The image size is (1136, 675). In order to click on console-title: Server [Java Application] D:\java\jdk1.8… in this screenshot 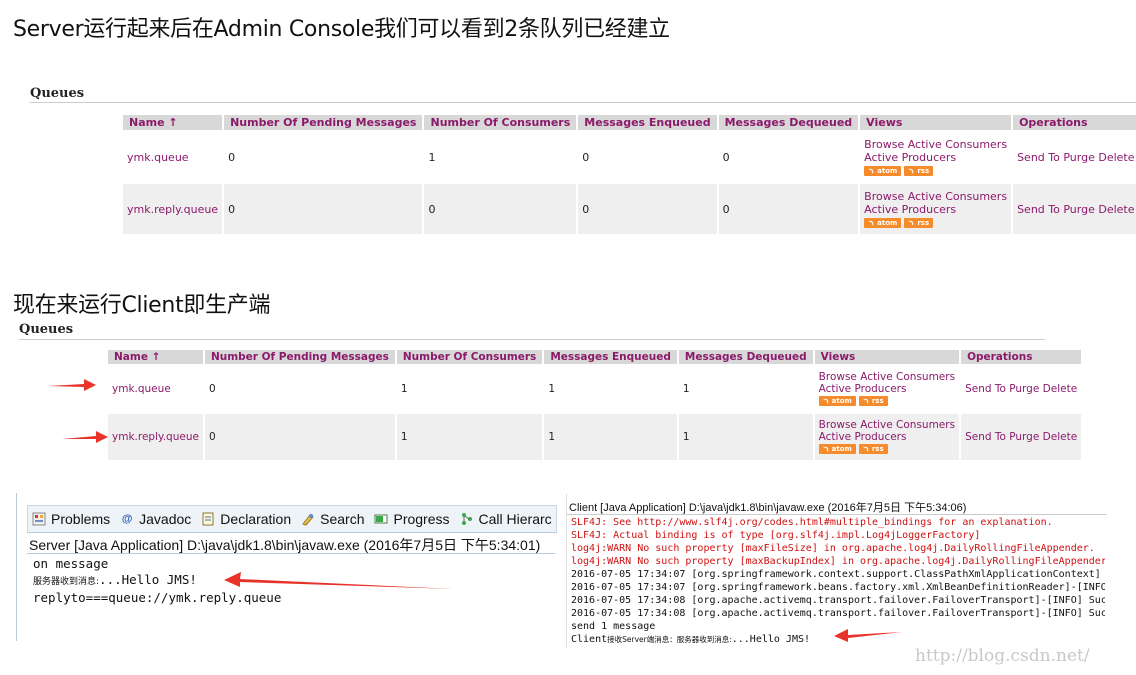, I will do `click(285, 545)`.